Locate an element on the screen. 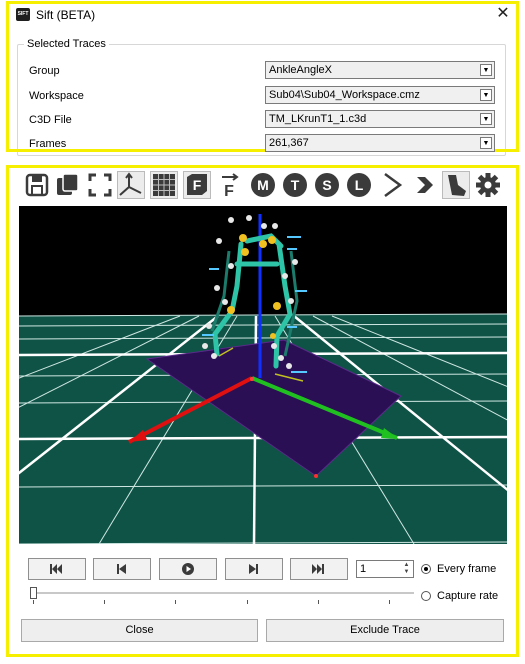  expand-button is located at coordinates (392, 185).